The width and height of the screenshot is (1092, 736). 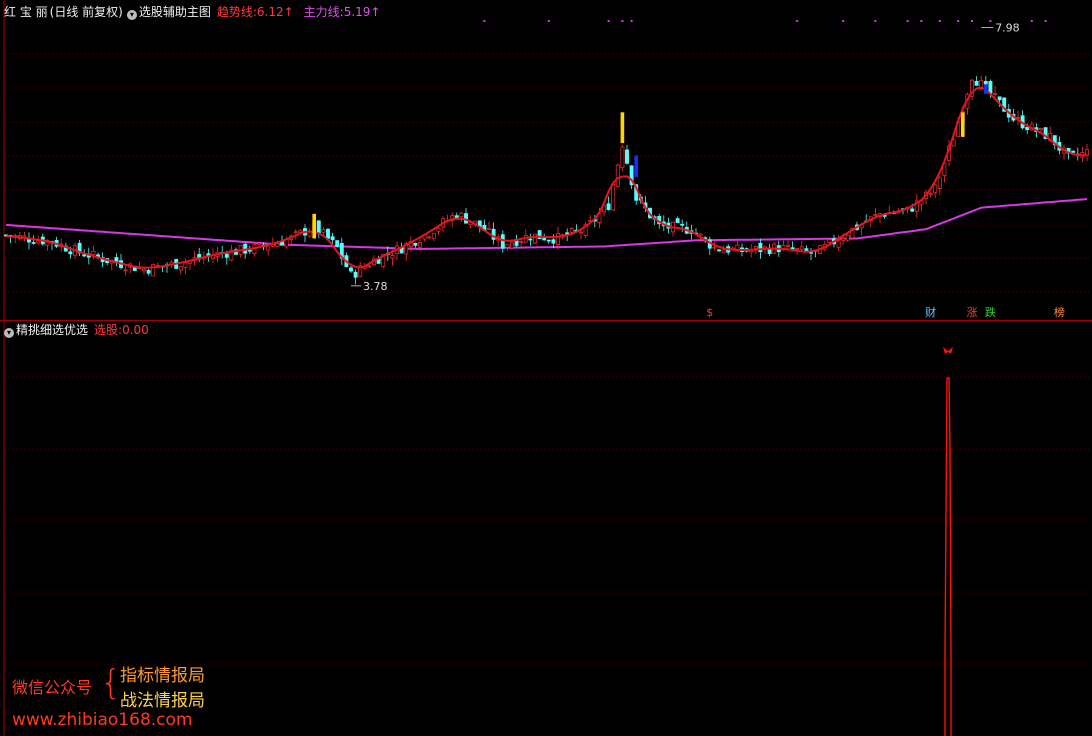 I want to click on main-label: 主力线:, so click(x=323, y=12).